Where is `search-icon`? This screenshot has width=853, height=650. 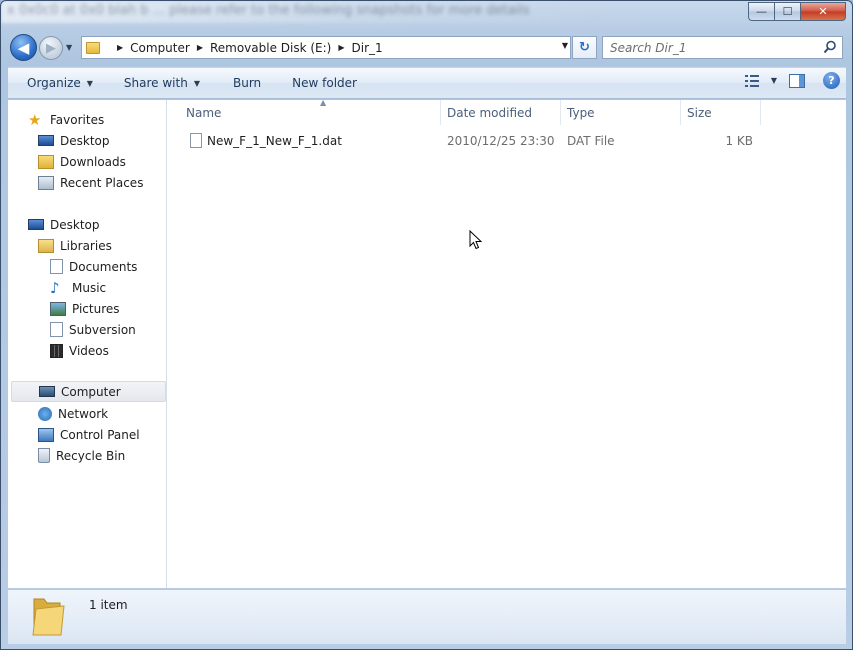 search-icon is located at coordinates (830, 47).